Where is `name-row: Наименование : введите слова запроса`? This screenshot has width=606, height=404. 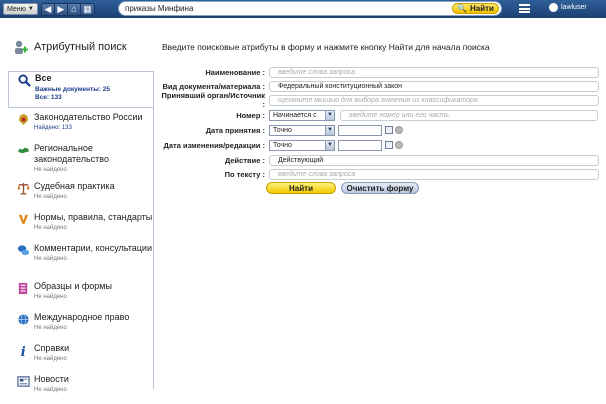
name-row: Наименование : введите слова запроса is located at coordinates (383, 72).